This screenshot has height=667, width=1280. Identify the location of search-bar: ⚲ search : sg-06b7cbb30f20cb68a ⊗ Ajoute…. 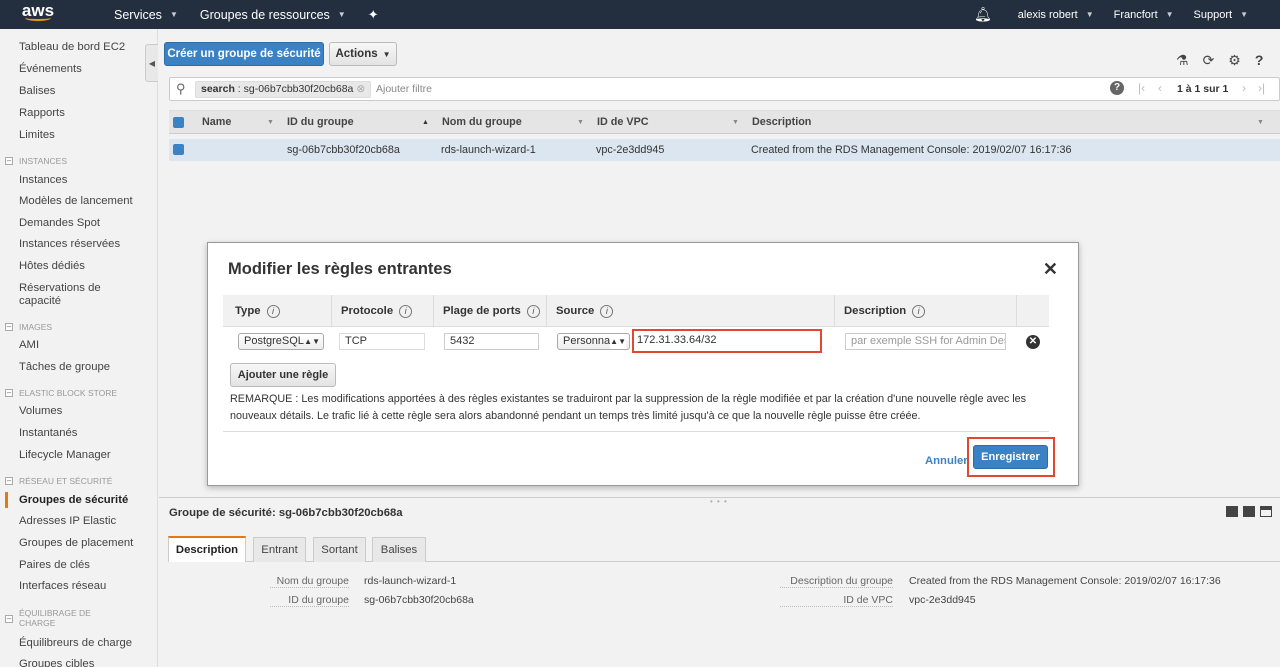
(724, 89).